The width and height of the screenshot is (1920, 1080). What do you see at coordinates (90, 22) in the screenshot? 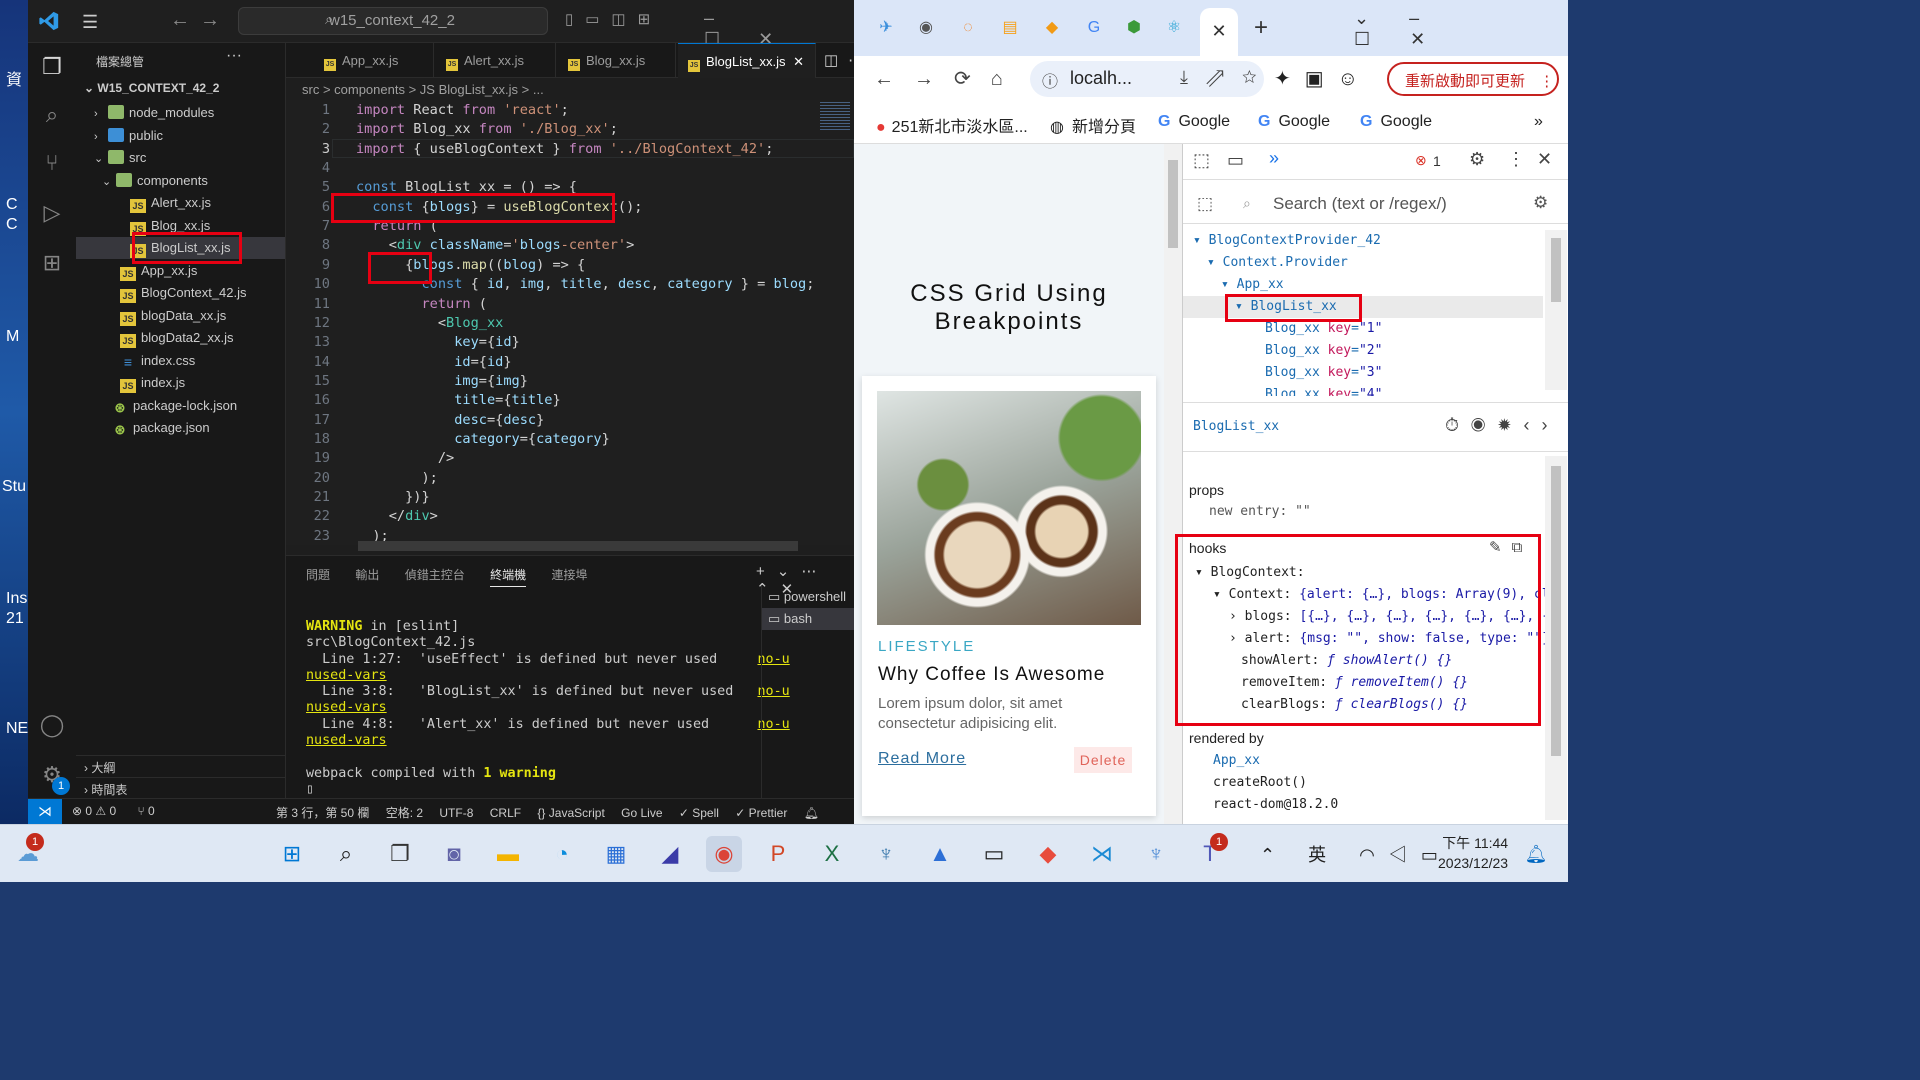
I see `menu-icon: ☰` at bounding box center [90, 22].